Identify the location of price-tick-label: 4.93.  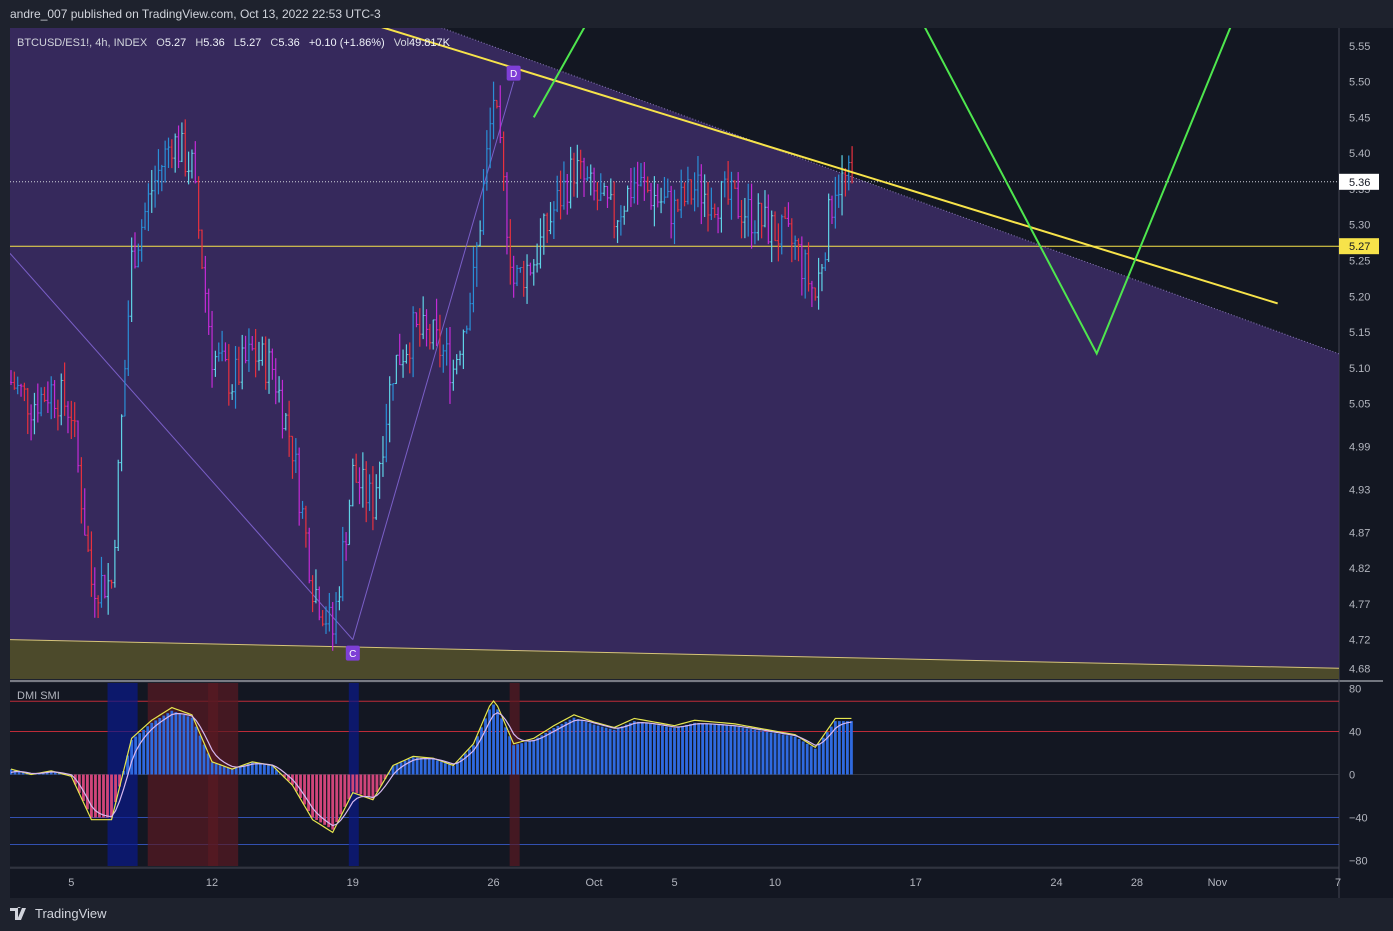
(1359, 490).